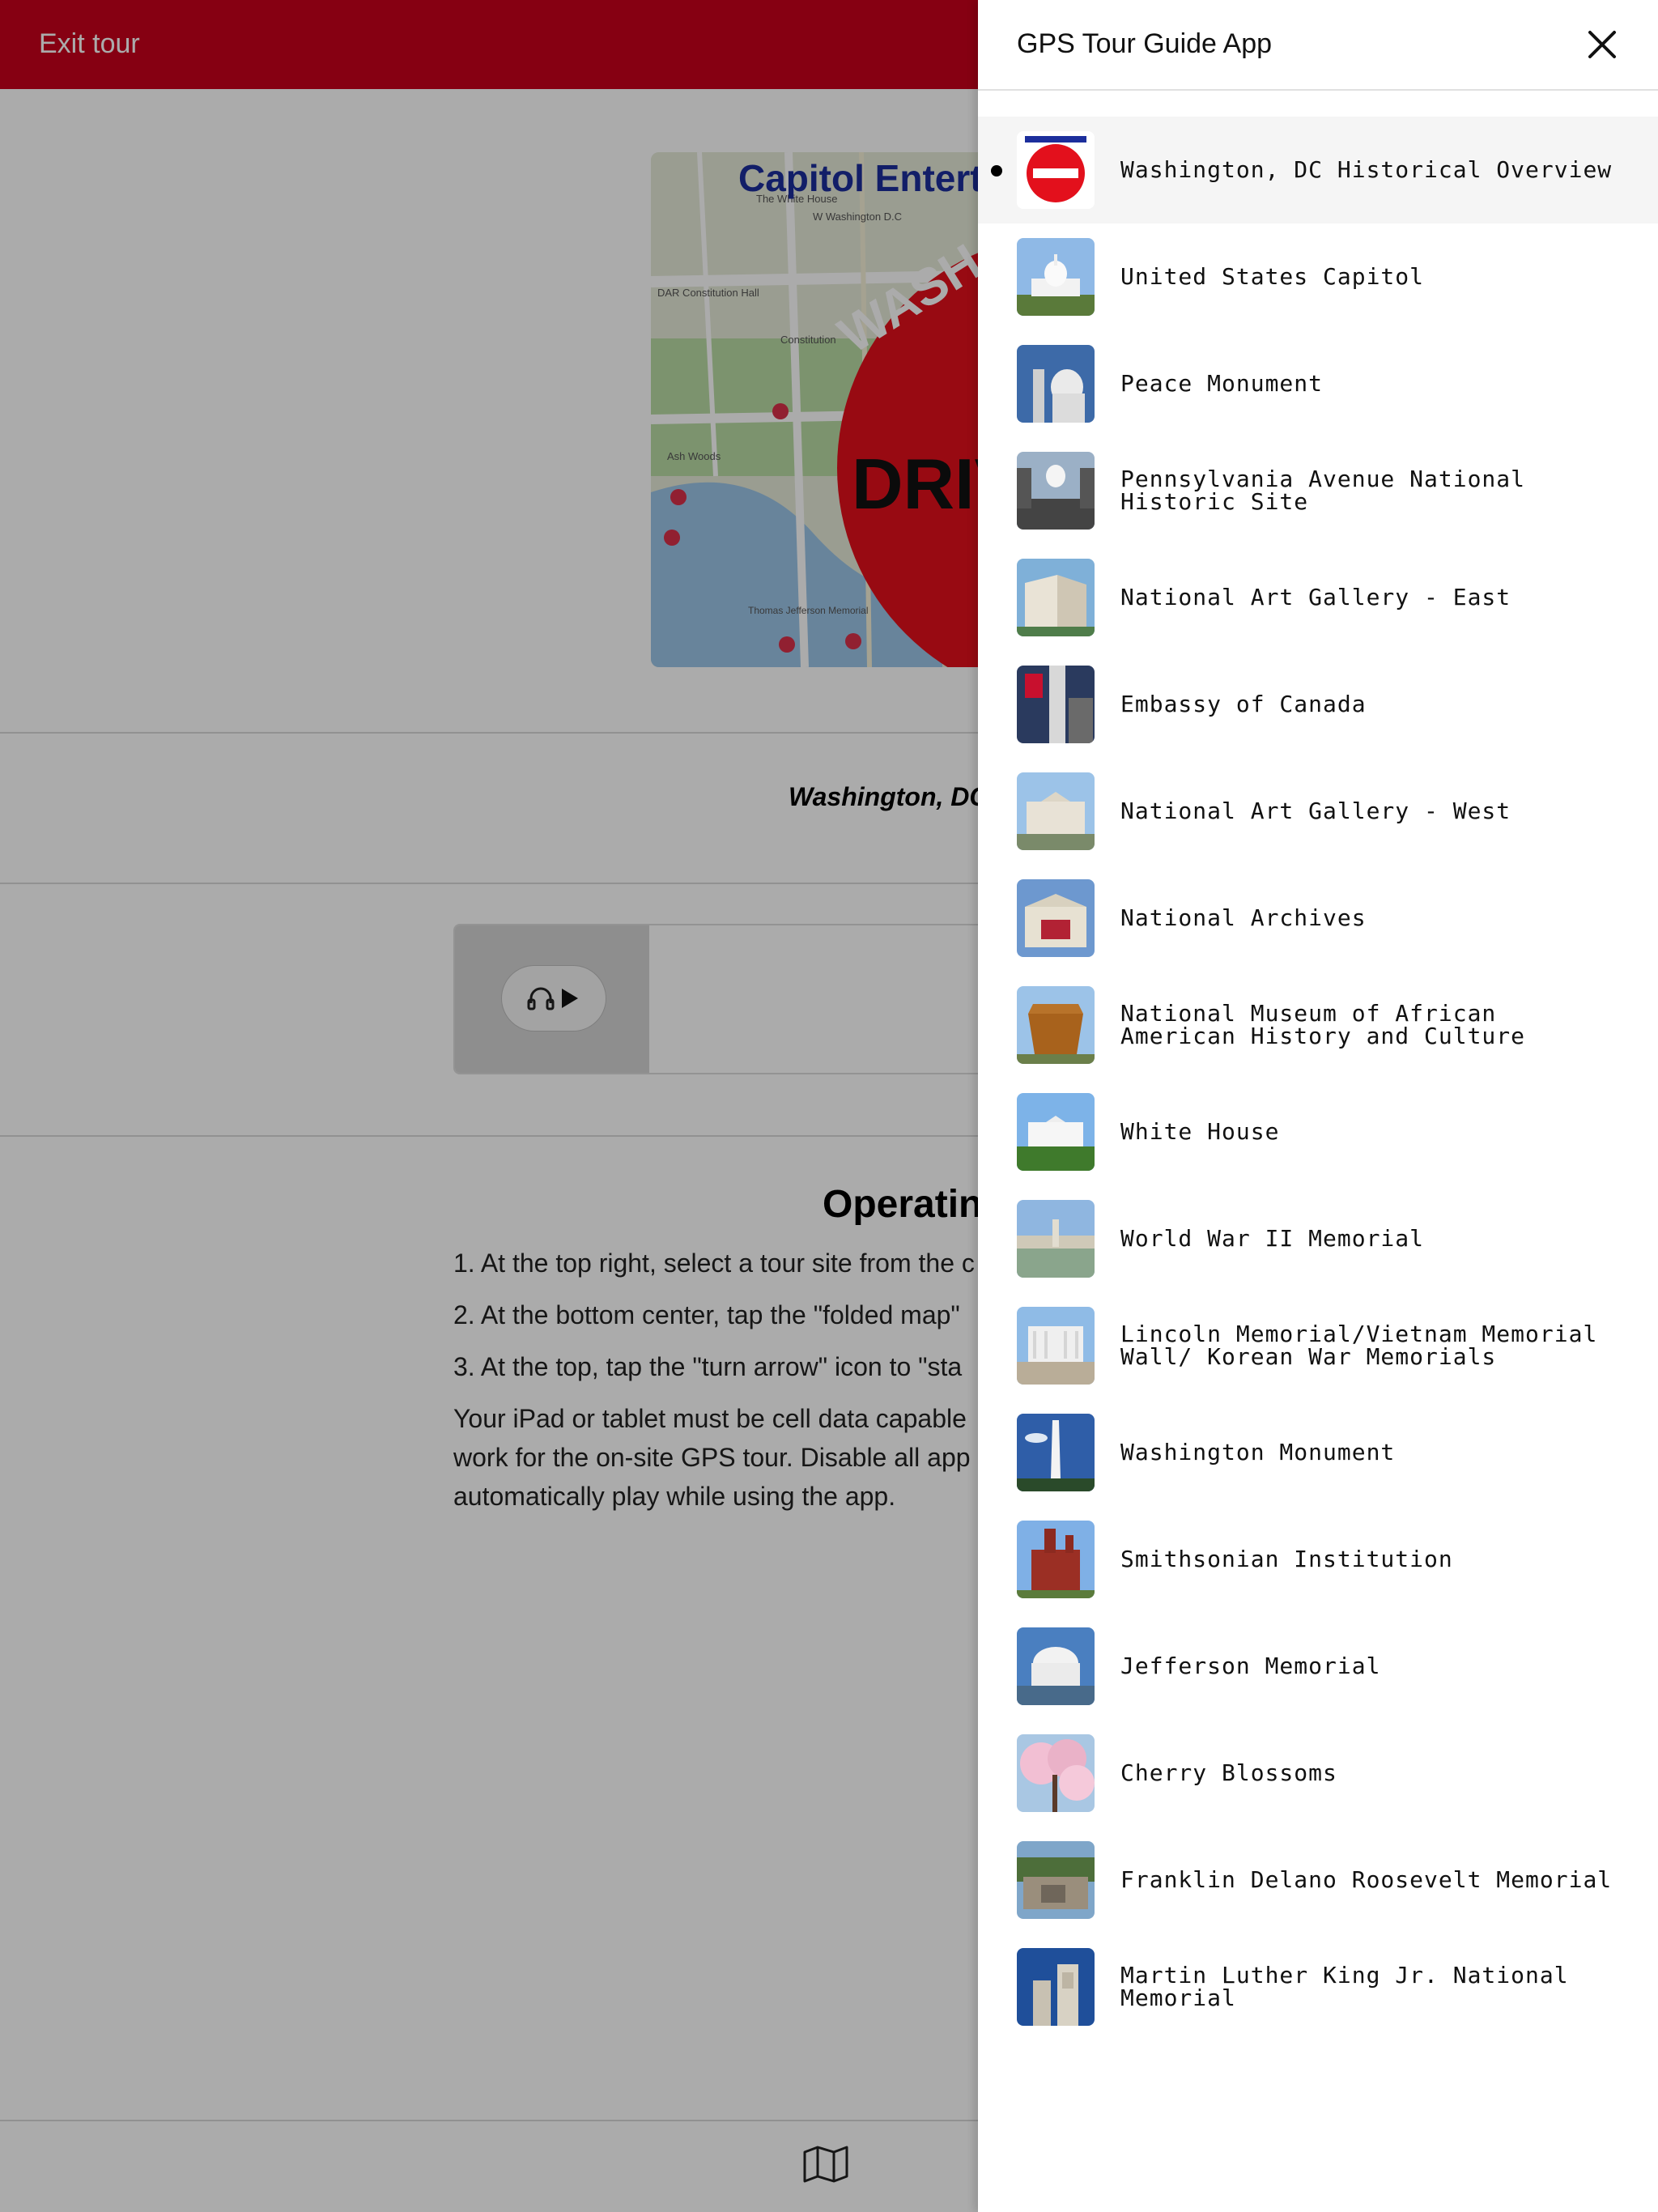 This screenshot has height=2212, width=1658. What do you see at coordinates (1056, 1132) in the screenshot?
I see `white-house-thumb` at bounding box center [1056, 1132].